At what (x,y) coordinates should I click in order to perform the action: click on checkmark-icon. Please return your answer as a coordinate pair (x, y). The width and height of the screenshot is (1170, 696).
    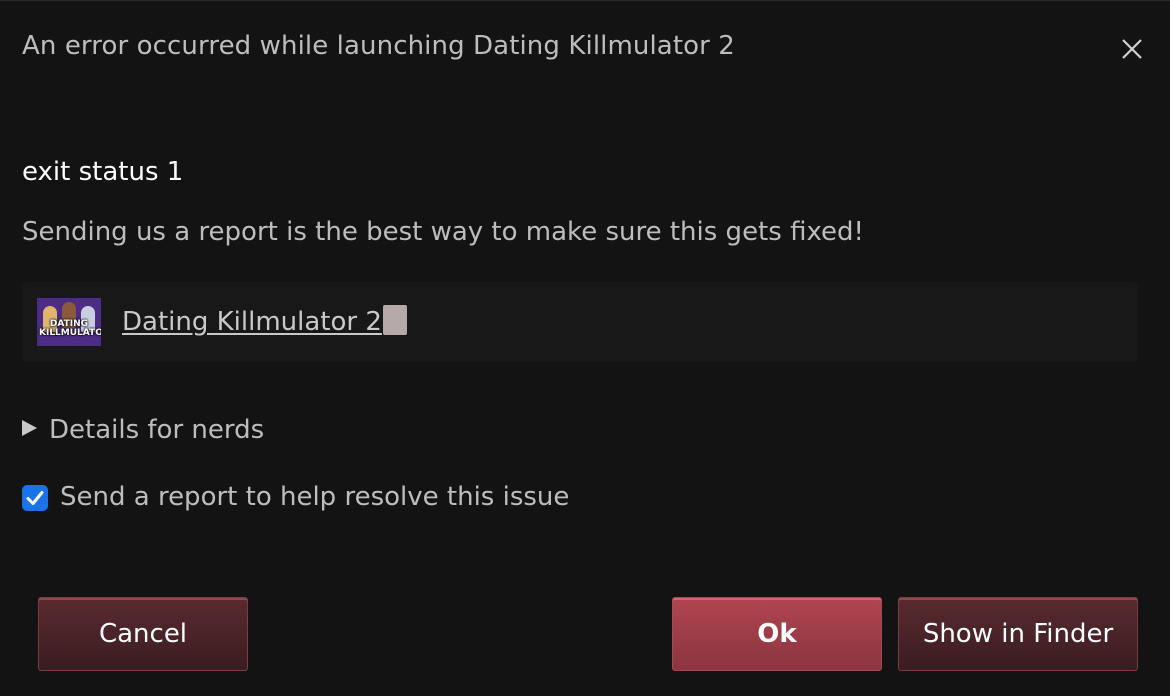
    Looking at the image, I should click on (35, 498).